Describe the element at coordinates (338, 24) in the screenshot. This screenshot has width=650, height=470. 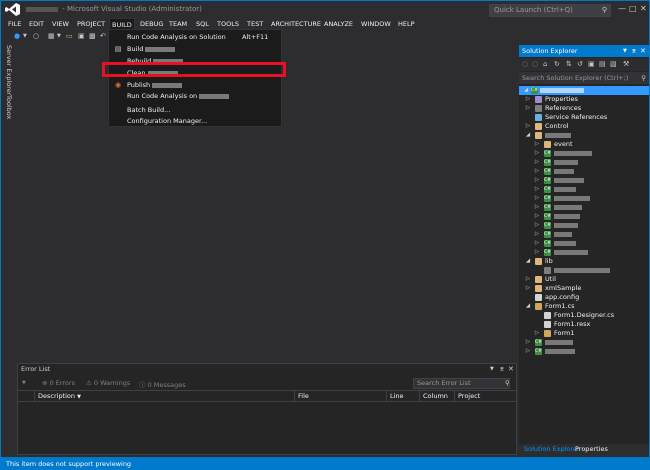
I see `menu-analyze: ANALYZE` at that location.